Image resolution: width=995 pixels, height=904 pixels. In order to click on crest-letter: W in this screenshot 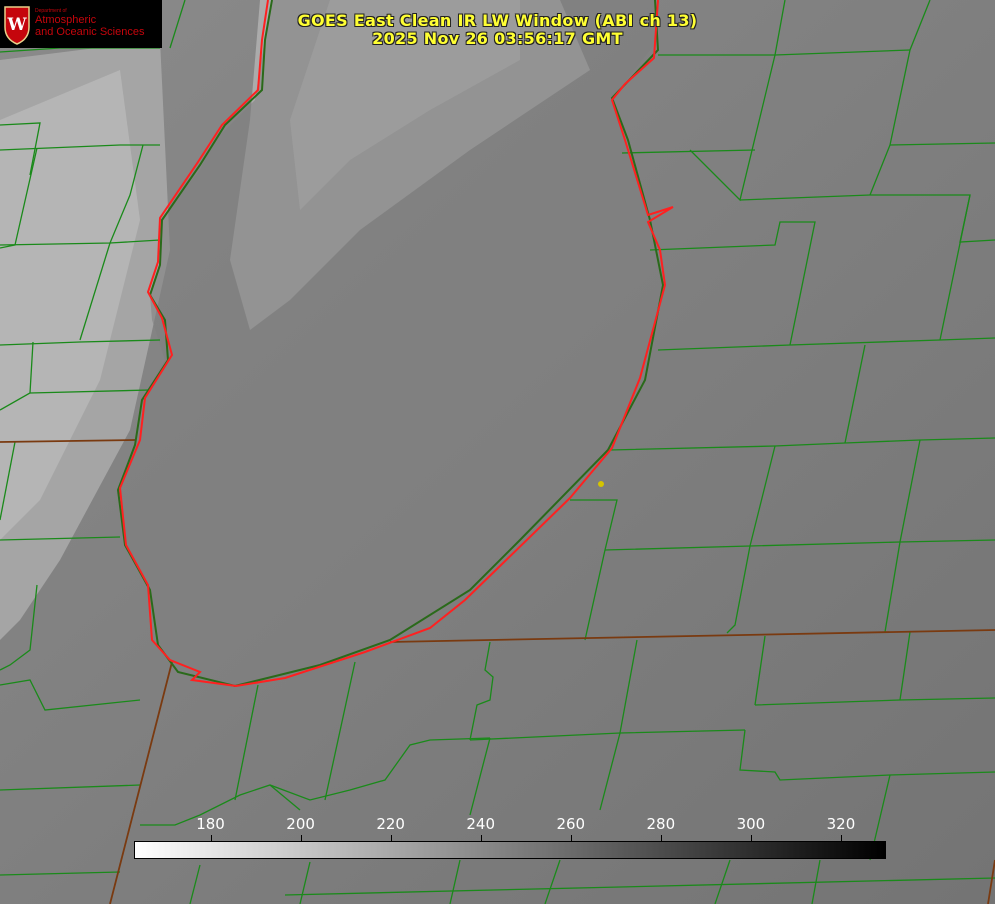, I will do `click(16, 25)`.